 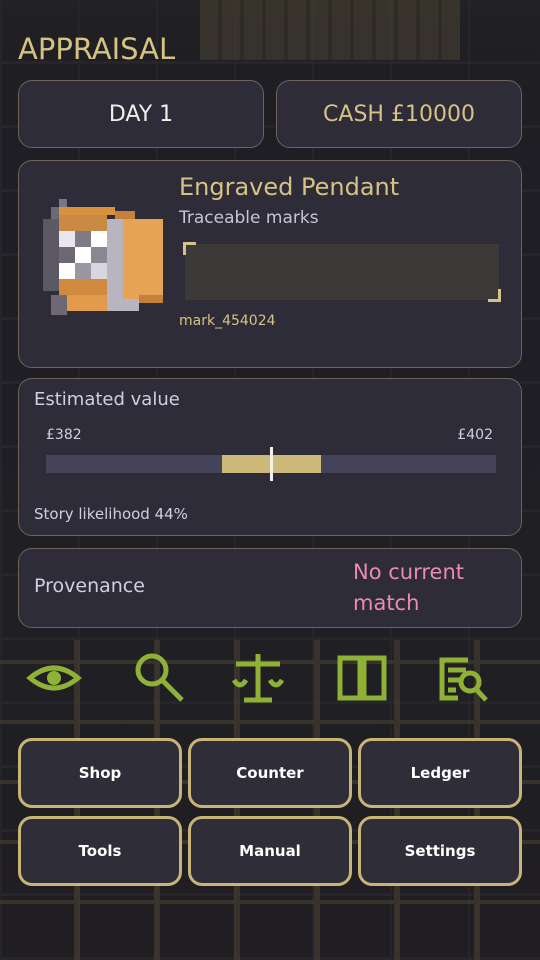 What do you see at coordinates (408, 587) in the screenshot?
I see `provenance-status: No current match` at bounding box center [408, 587].